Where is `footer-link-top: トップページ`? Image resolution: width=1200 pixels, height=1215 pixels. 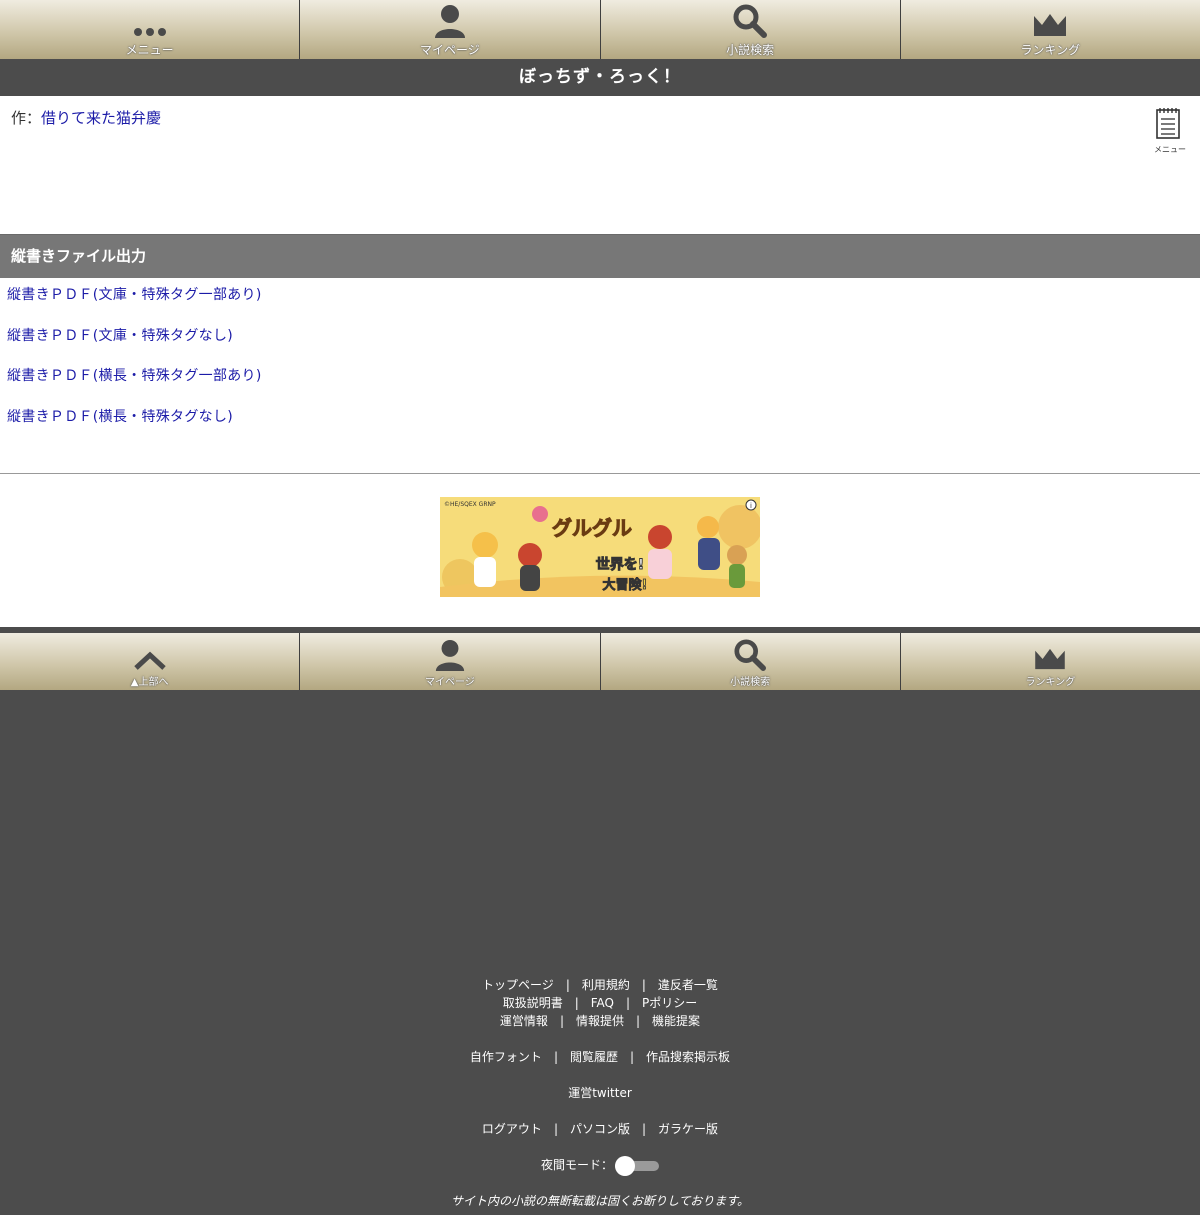
footer-link-top: トップページ is located at coordinates (518, 985).